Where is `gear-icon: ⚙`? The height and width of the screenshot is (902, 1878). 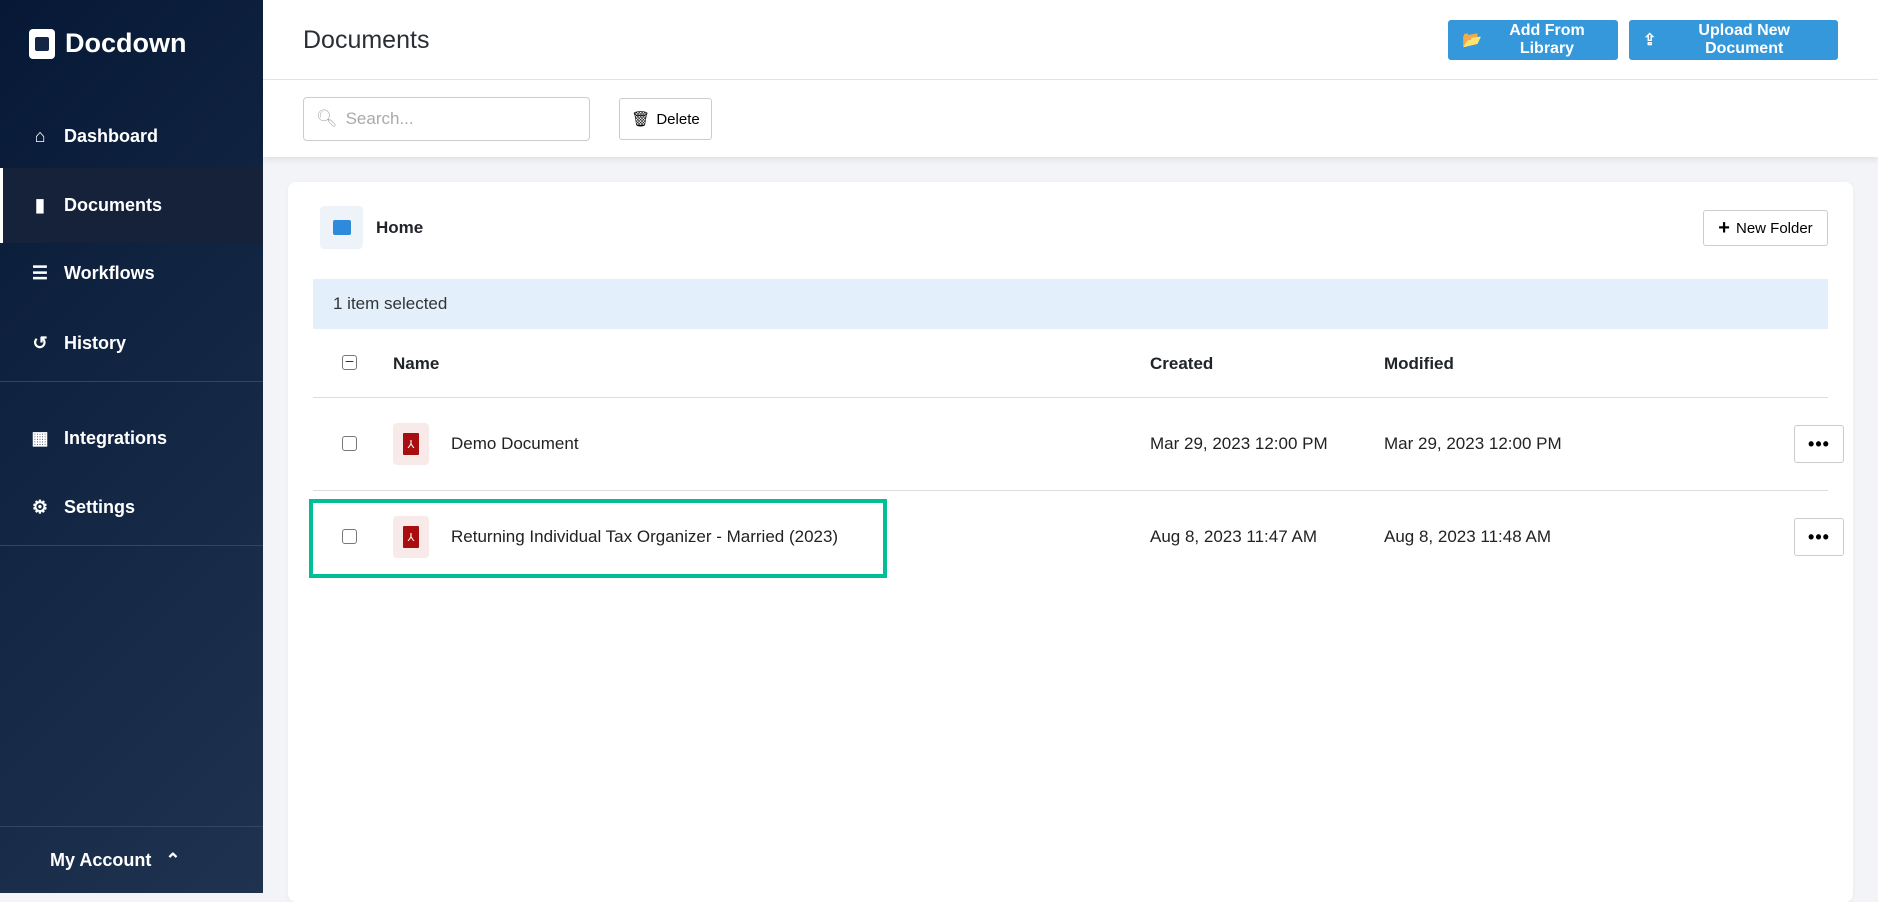
gear-icon: ⚙ is located at coordinates (40, 506).